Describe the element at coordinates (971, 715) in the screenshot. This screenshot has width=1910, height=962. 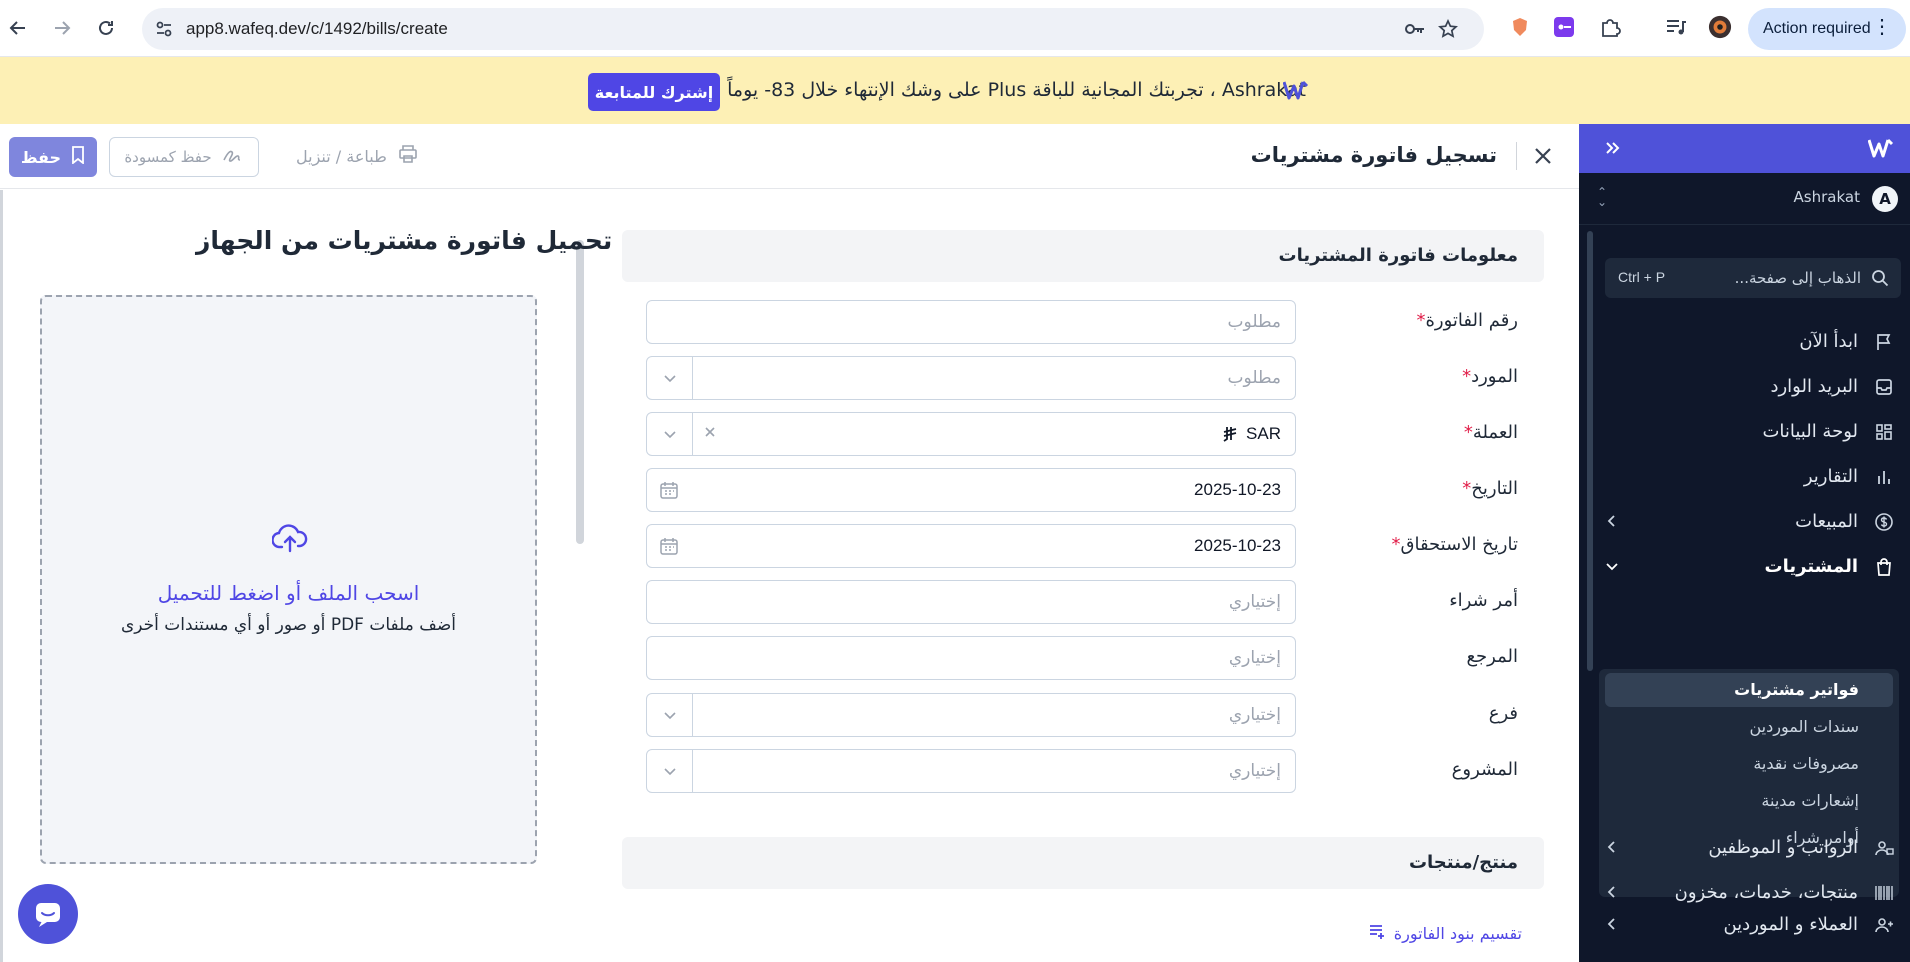
I see `branch-select: إختياري` at that location.